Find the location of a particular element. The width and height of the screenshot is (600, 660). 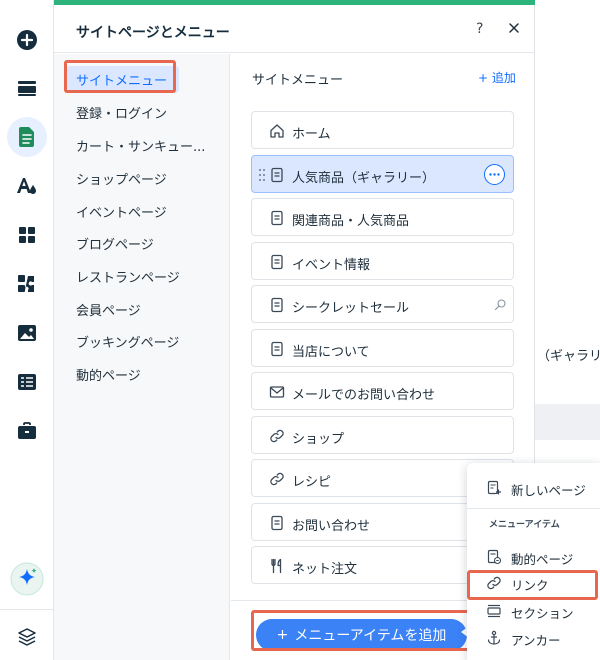

puzzle-icon is located at coordinates (26, 283).